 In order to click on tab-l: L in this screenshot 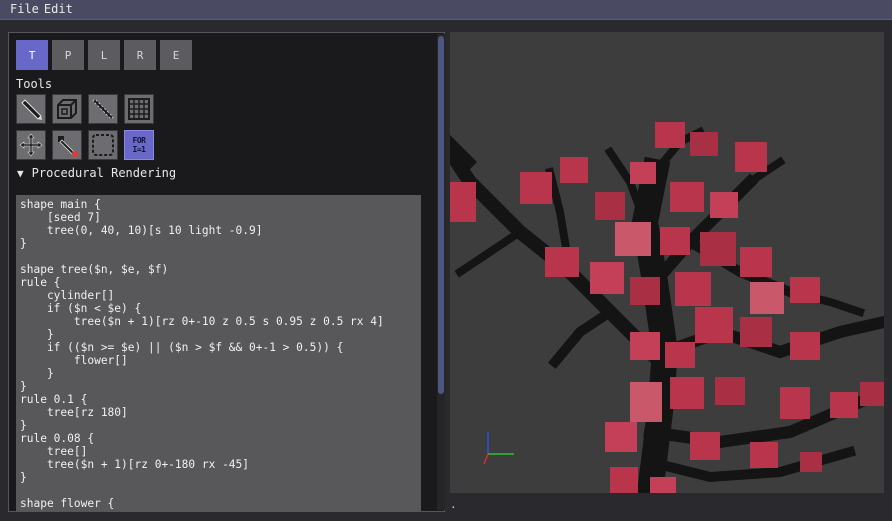, I will do `click(104, 55)`.